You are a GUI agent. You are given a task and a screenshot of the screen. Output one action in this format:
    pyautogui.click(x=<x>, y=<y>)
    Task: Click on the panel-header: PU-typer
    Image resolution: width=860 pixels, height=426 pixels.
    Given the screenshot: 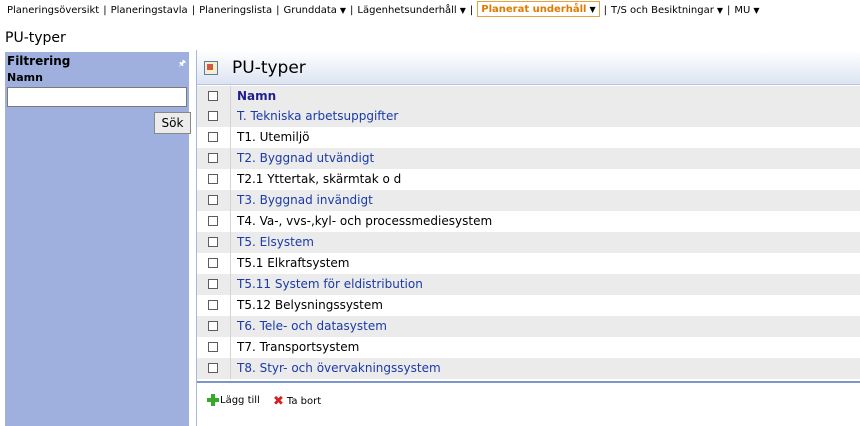 What is the action you would take?
    pyautogui.click(x=528, y=67)
    